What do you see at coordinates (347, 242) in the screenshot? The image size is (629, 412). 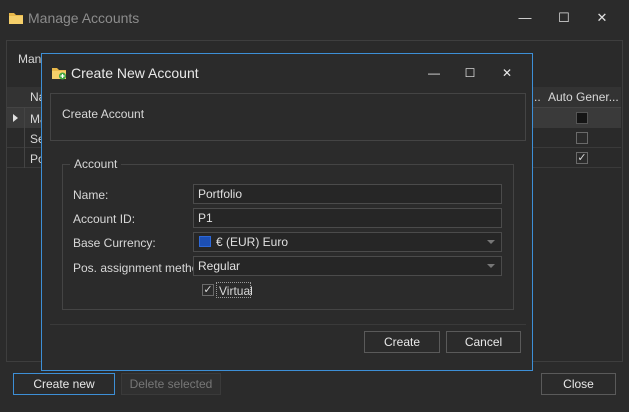 I see `base-currency-select: € (EUR) Euro` at bounding box center [347, 242].